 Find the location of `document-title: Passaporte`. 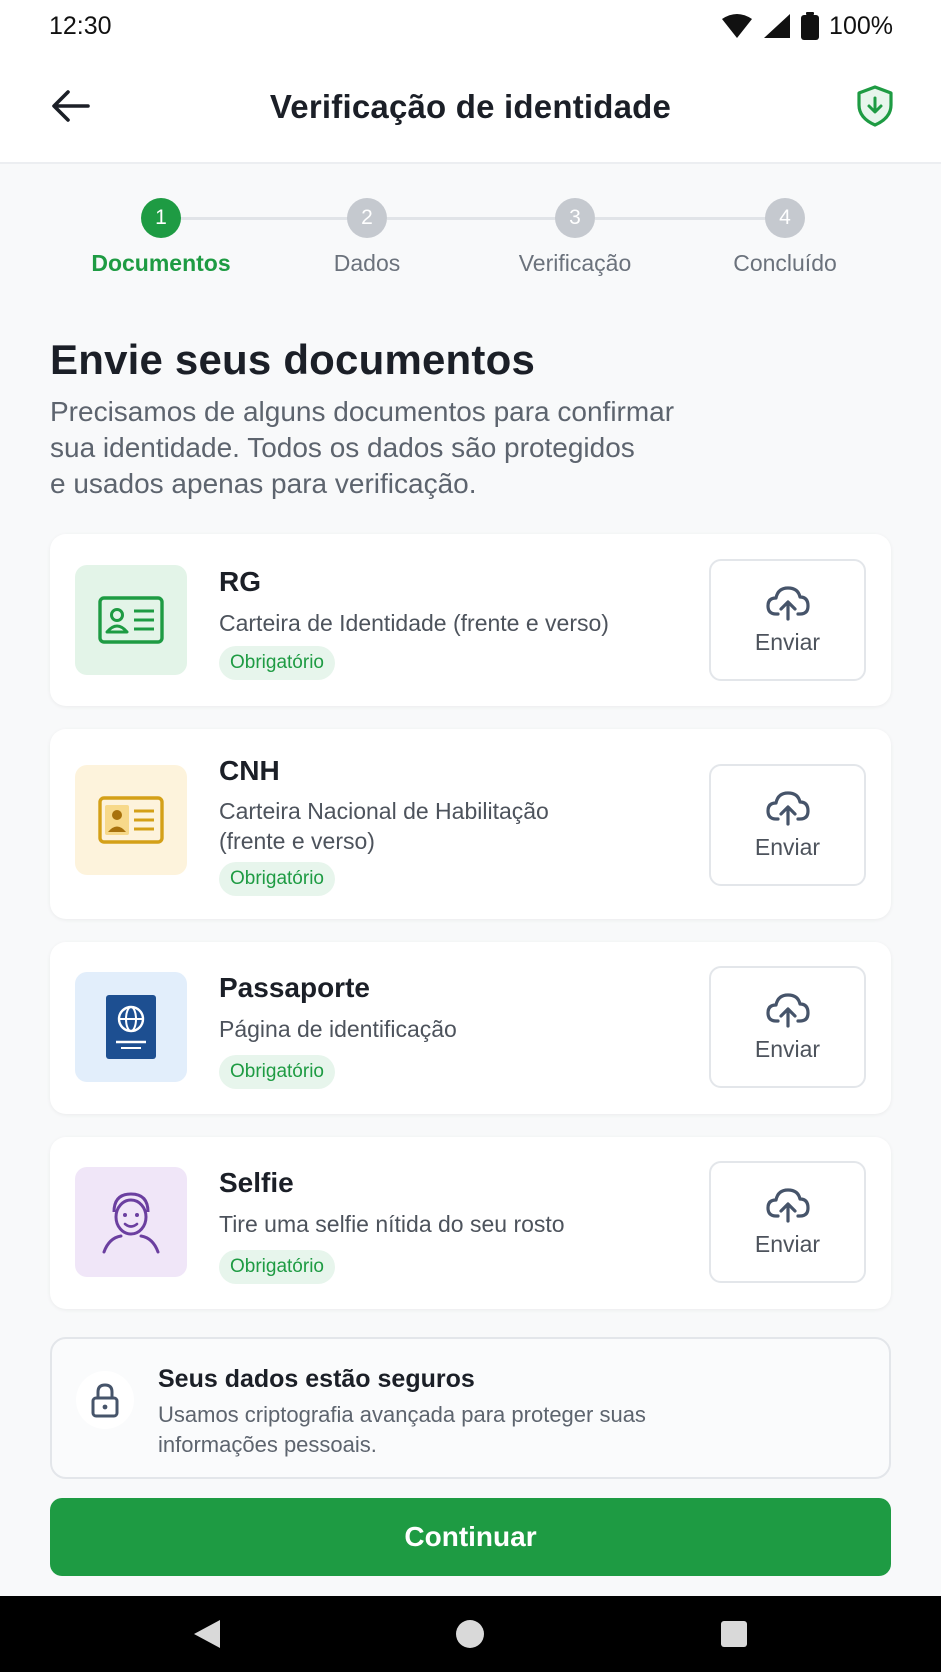

document-title: Passaporte is located at coordinates (294, 987).